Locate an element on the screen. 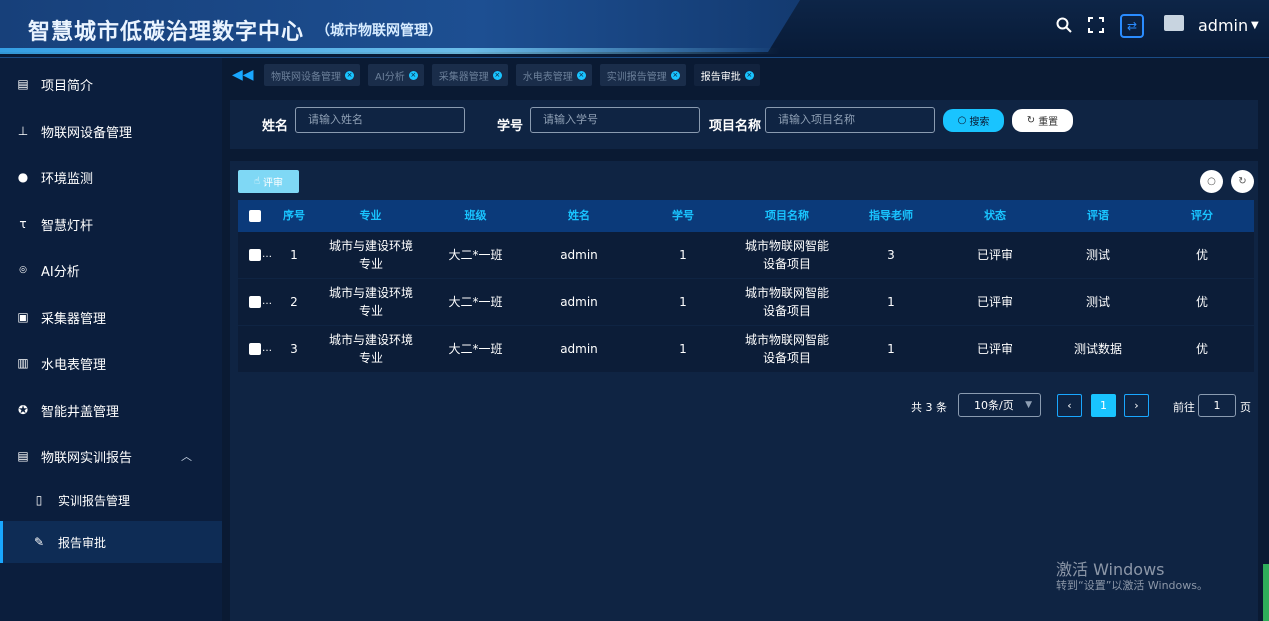 The width and height of the screenshot is (1269, 621). avatar is located at coordinates (1174, 23).